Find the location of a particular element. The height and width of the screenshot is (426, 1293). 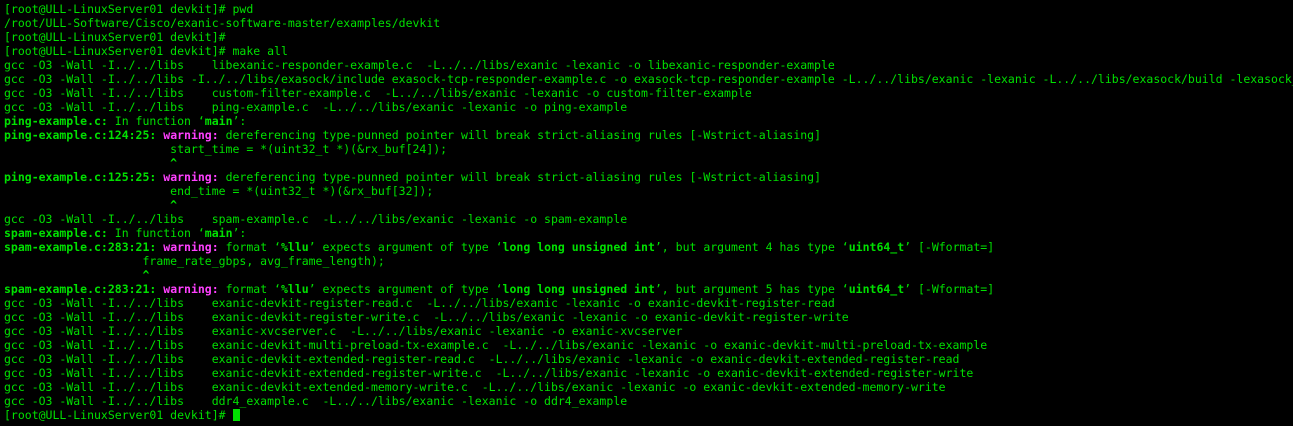

output-text: ’, but argument 5 has type ‘ is located at coordinates (751, 289).